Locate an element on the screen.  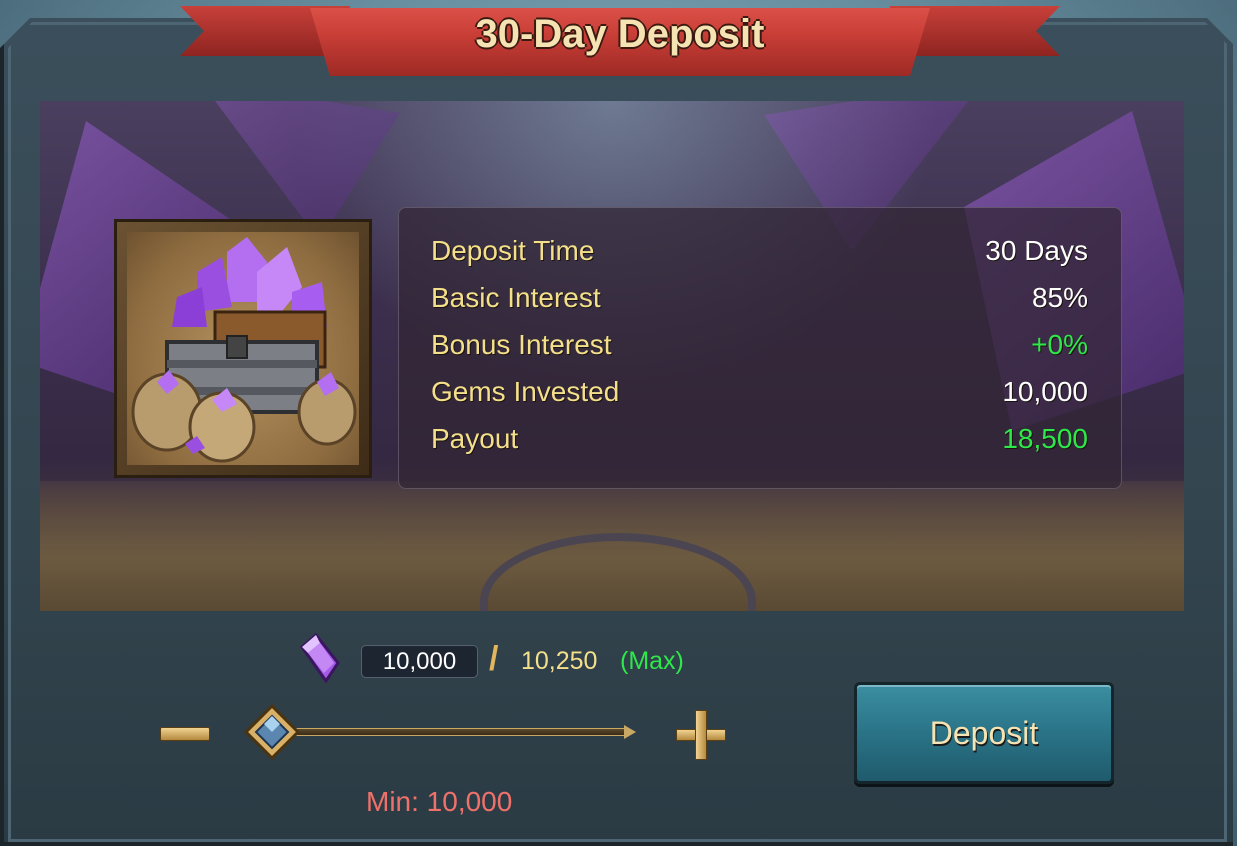
max-button: (Max) is located at coordinates (652, 661).